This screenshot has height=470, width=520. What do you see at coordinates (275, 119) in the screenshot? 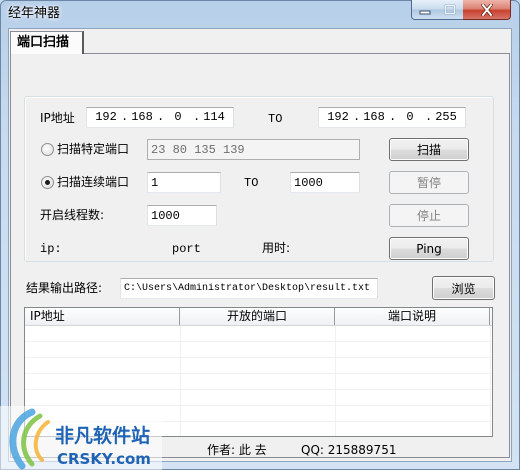
I see `ip-to-label: TO` at bounding box center [275, 119].